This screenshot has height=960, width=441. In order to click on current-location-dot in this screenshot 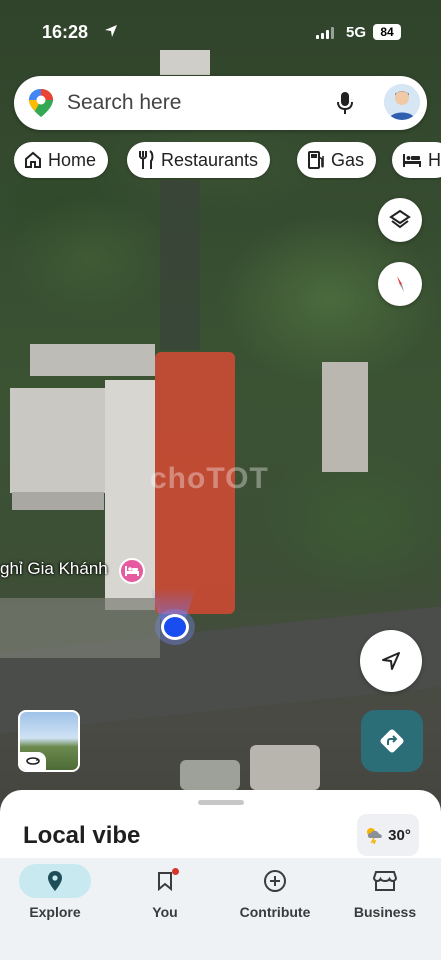, I will do `click(175, 627)`.